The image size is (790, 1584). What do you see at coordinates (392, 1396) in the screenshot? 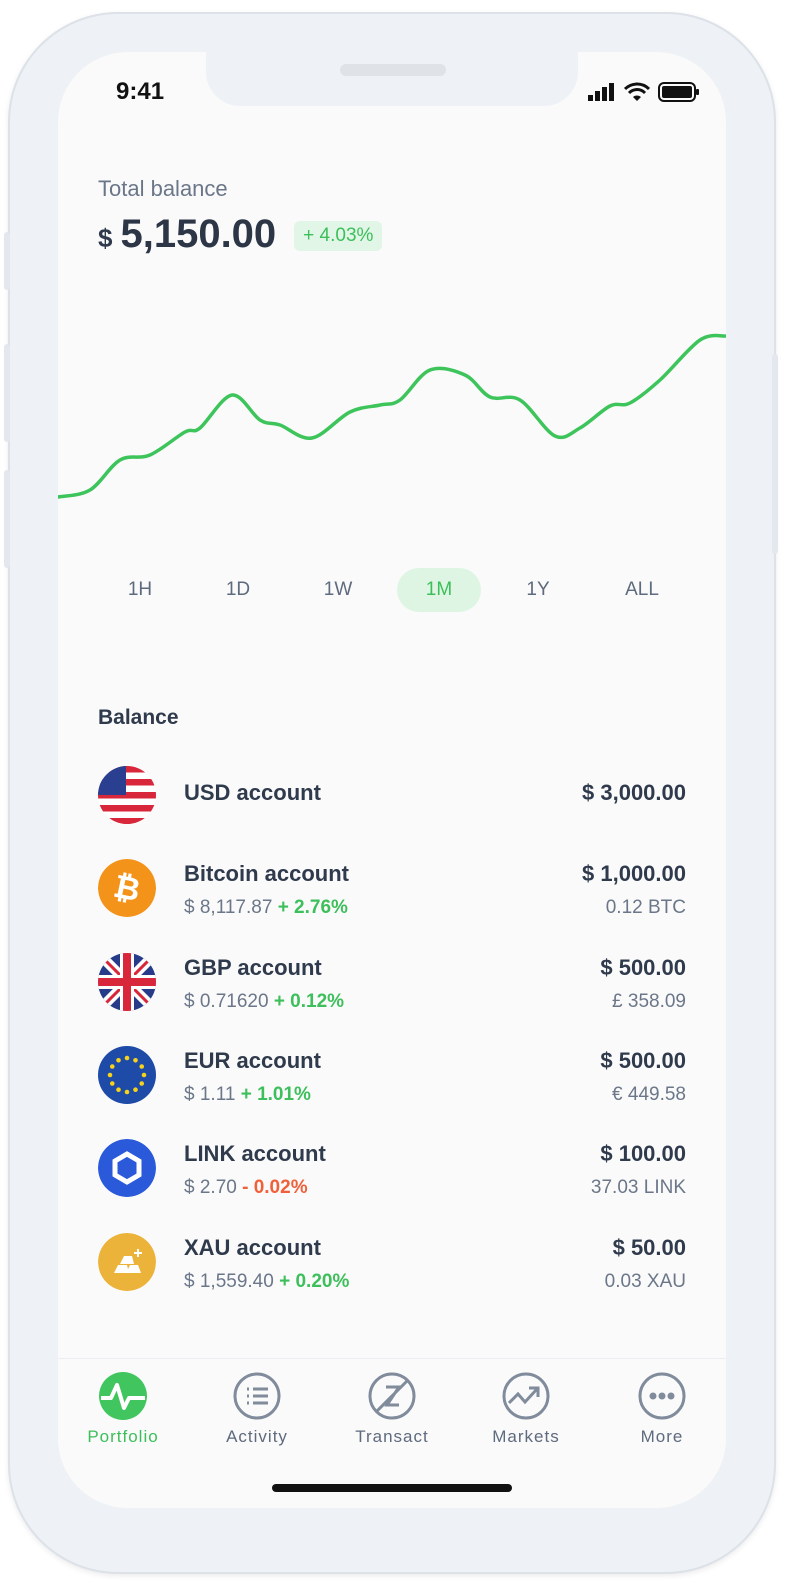
I see `transact-icon` at bounding box center [392, 1396].